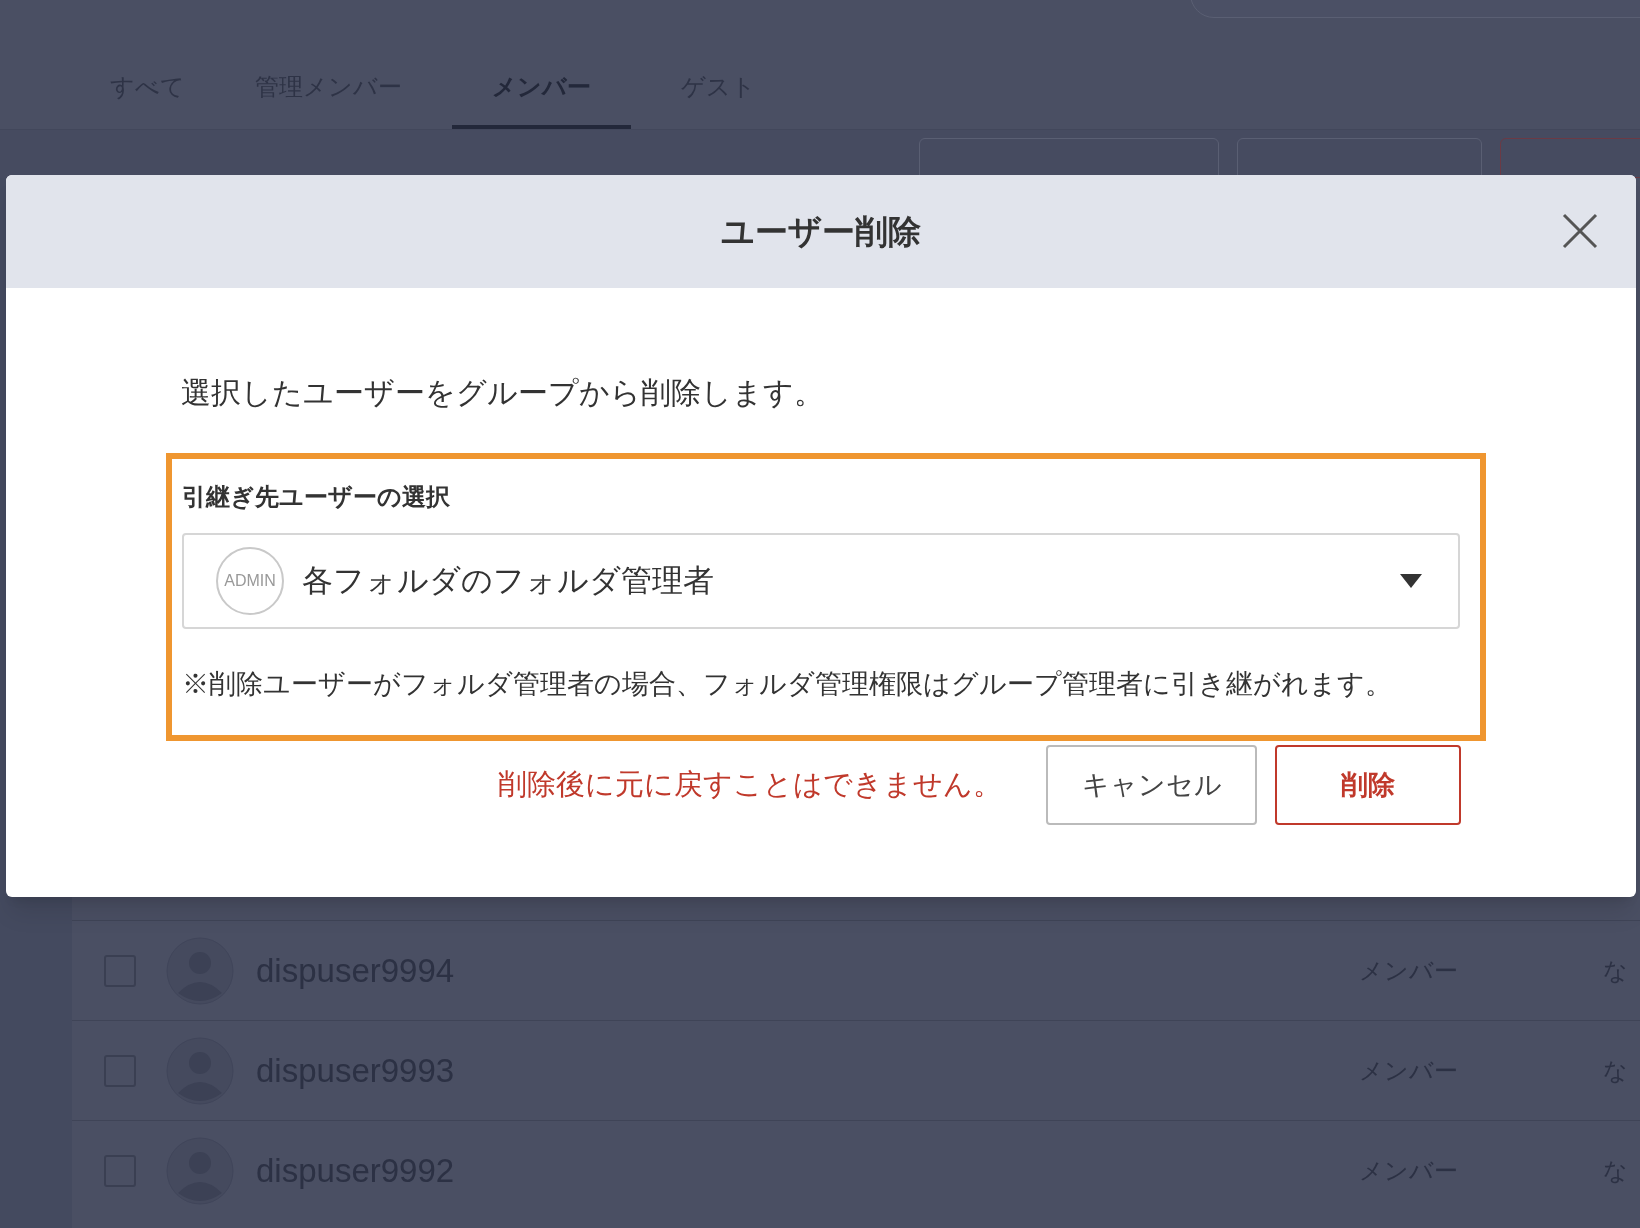 The height and width of the screenshot is (1228, 1640). What do you see at coordinates (1151, 784) in the screenshot?
I see `cancel-button: キャンセル` at bounding box center [1151, 784].